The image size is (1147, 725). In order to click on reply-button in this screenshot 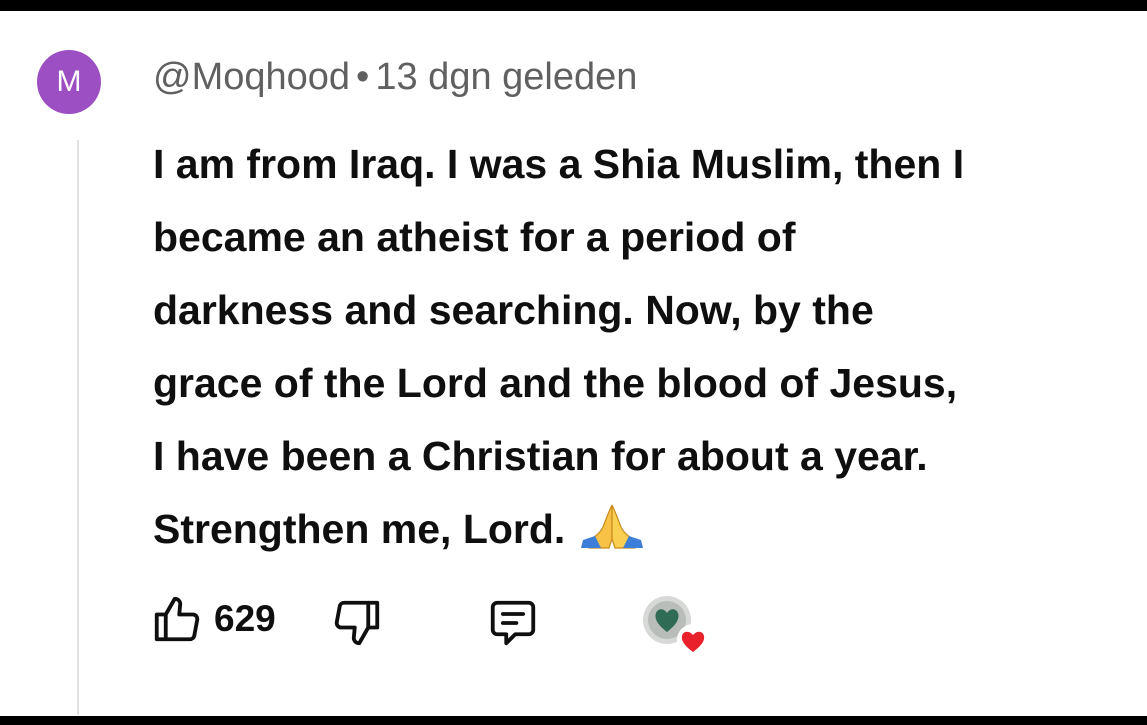, I will do `click(513, 623)`.